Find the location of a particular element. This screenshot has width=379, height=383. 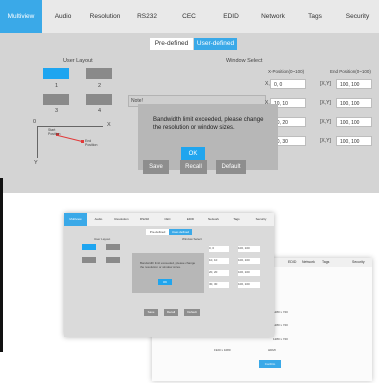

mini-save: Save is located at coordinates (151, 312).